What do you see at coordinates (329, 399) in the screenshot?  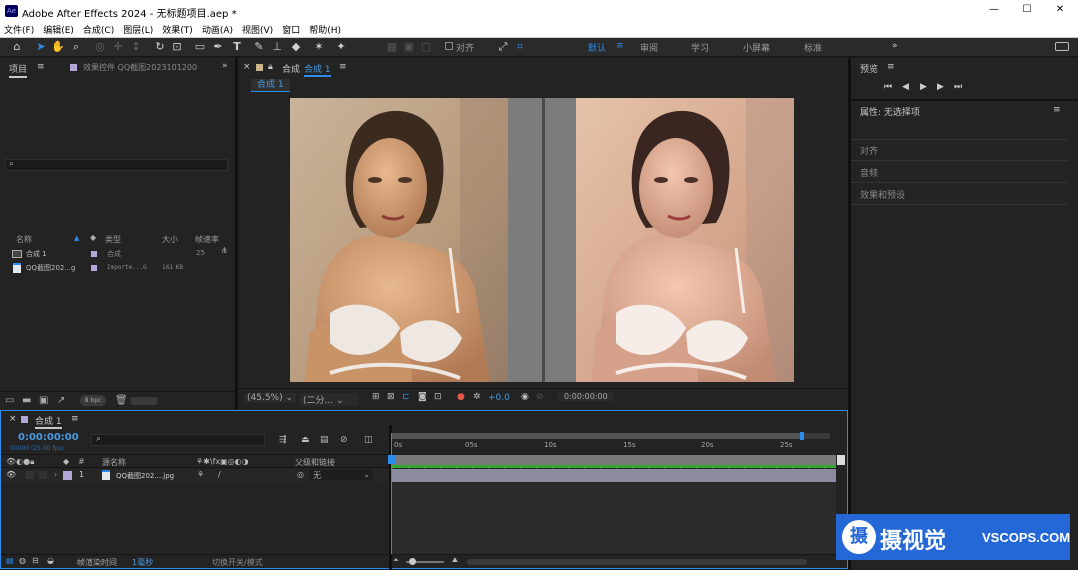 I see `resolution-dropdown: (二分... ⌄` at bounding box center [329, 399].